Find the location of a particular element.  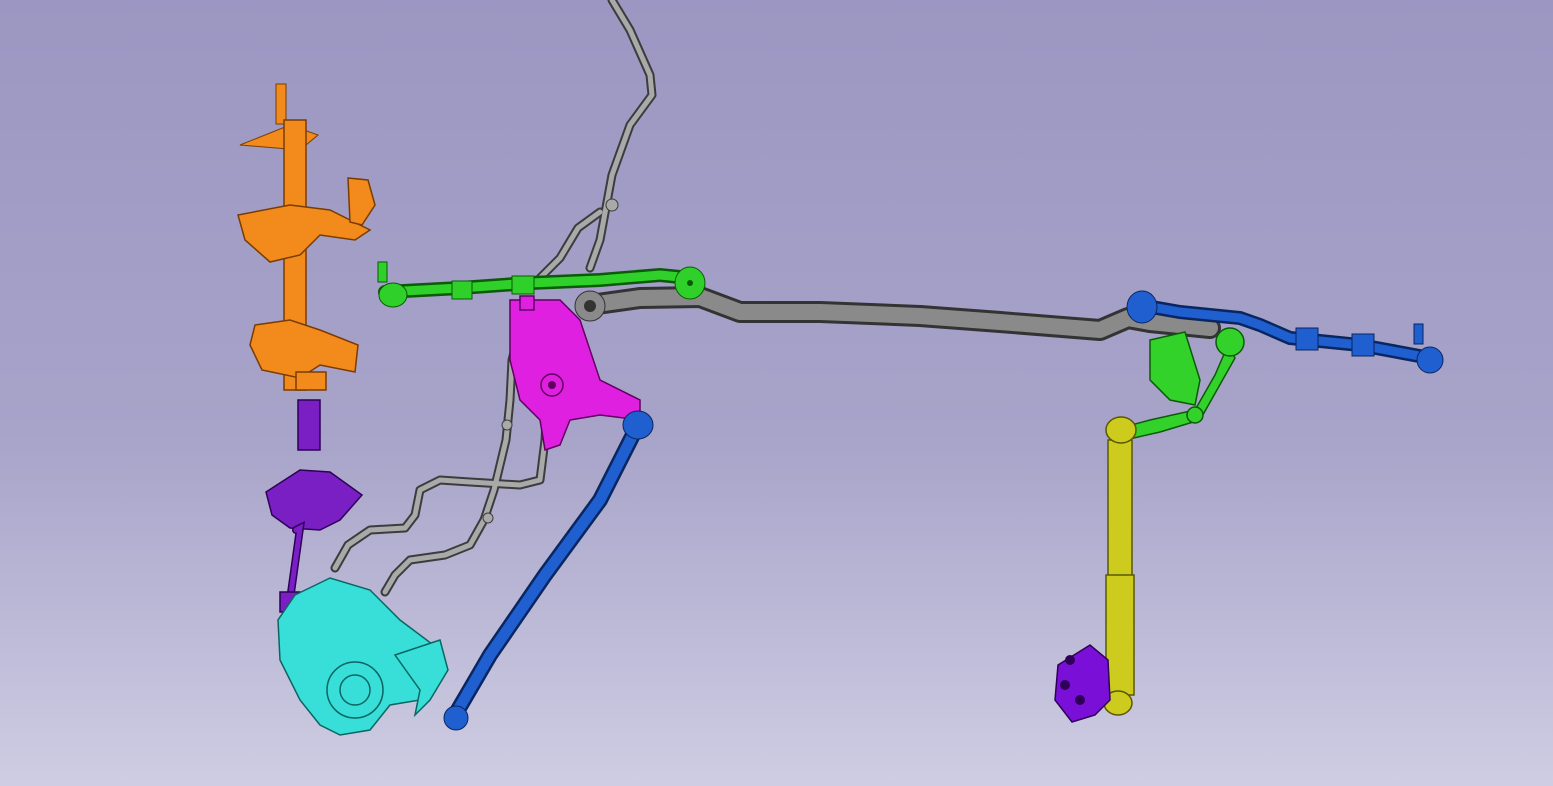

intermediate-shaft is located at coordinates (314, 506).